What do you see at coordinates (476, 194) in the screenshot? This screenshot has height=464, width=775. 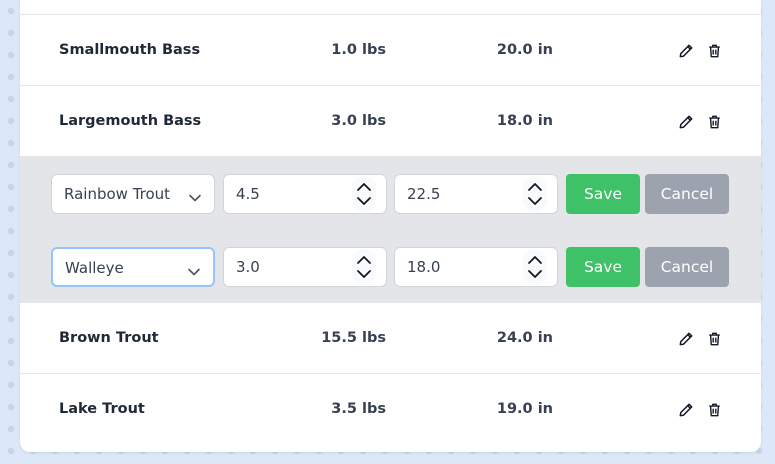 I see `length-input: 22.5` at bounding box center [476, 194].